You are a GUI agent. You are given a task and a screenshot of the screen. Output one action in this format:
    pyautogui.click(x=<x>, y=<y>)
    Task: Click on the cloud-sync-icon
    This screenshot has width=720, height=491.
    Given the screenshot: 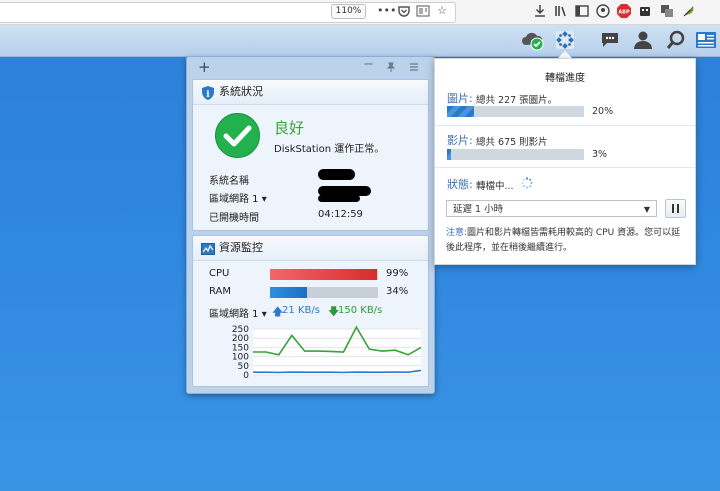 What is the action you would take?
    pyautogui.click(x=533, y=40)
    